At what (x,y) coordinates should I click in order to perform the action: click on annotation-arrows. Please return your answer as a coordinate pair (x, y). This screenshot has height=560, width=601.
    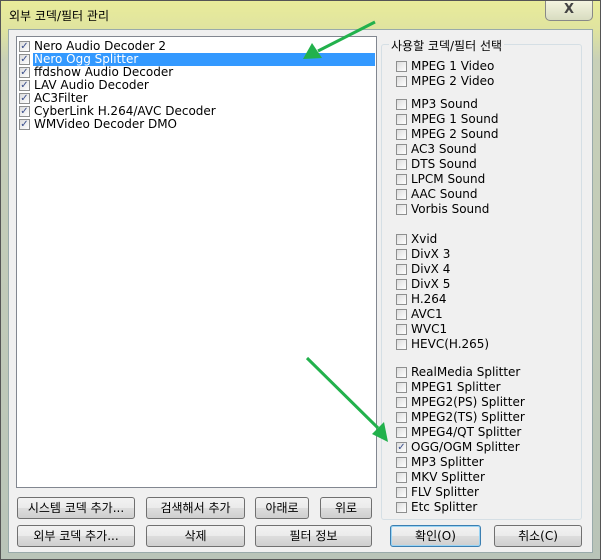
    Looking at the image, I should click on (345, 231).